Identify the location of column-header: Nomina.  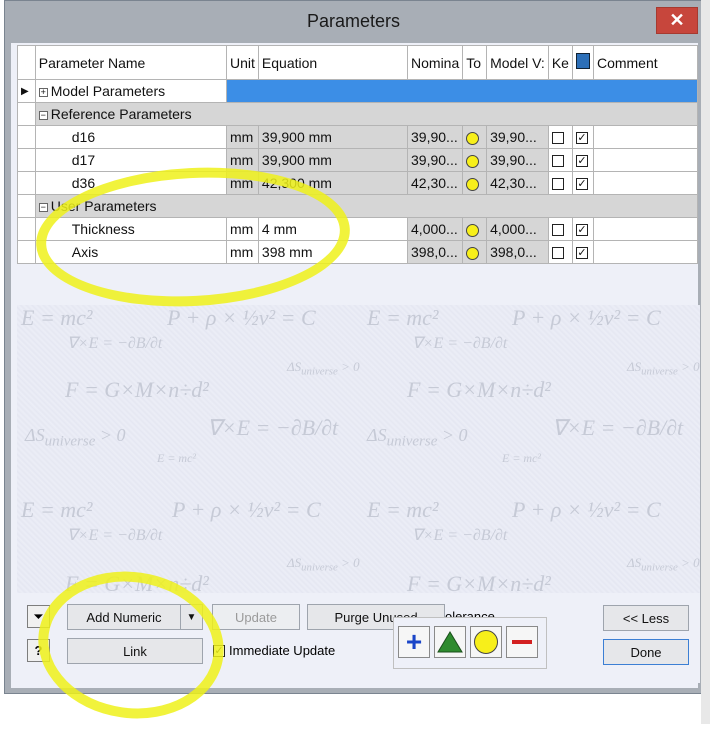
(435, 62).